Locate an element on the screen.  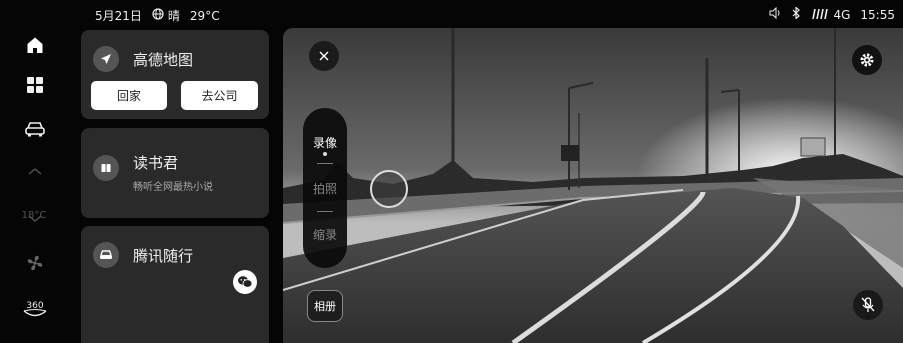
shutter-button is located at coordinates (389, 189).